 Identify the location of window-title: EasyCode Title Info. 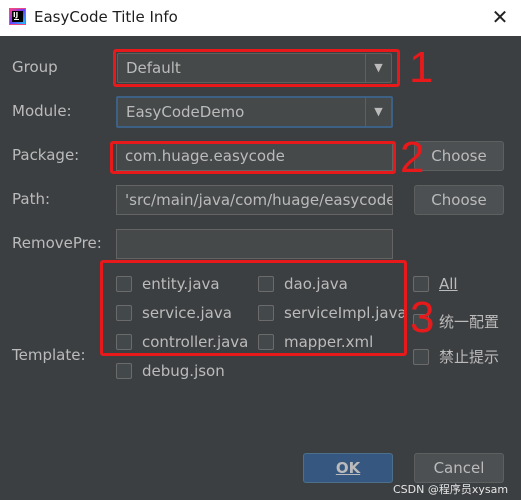
(106, 17).